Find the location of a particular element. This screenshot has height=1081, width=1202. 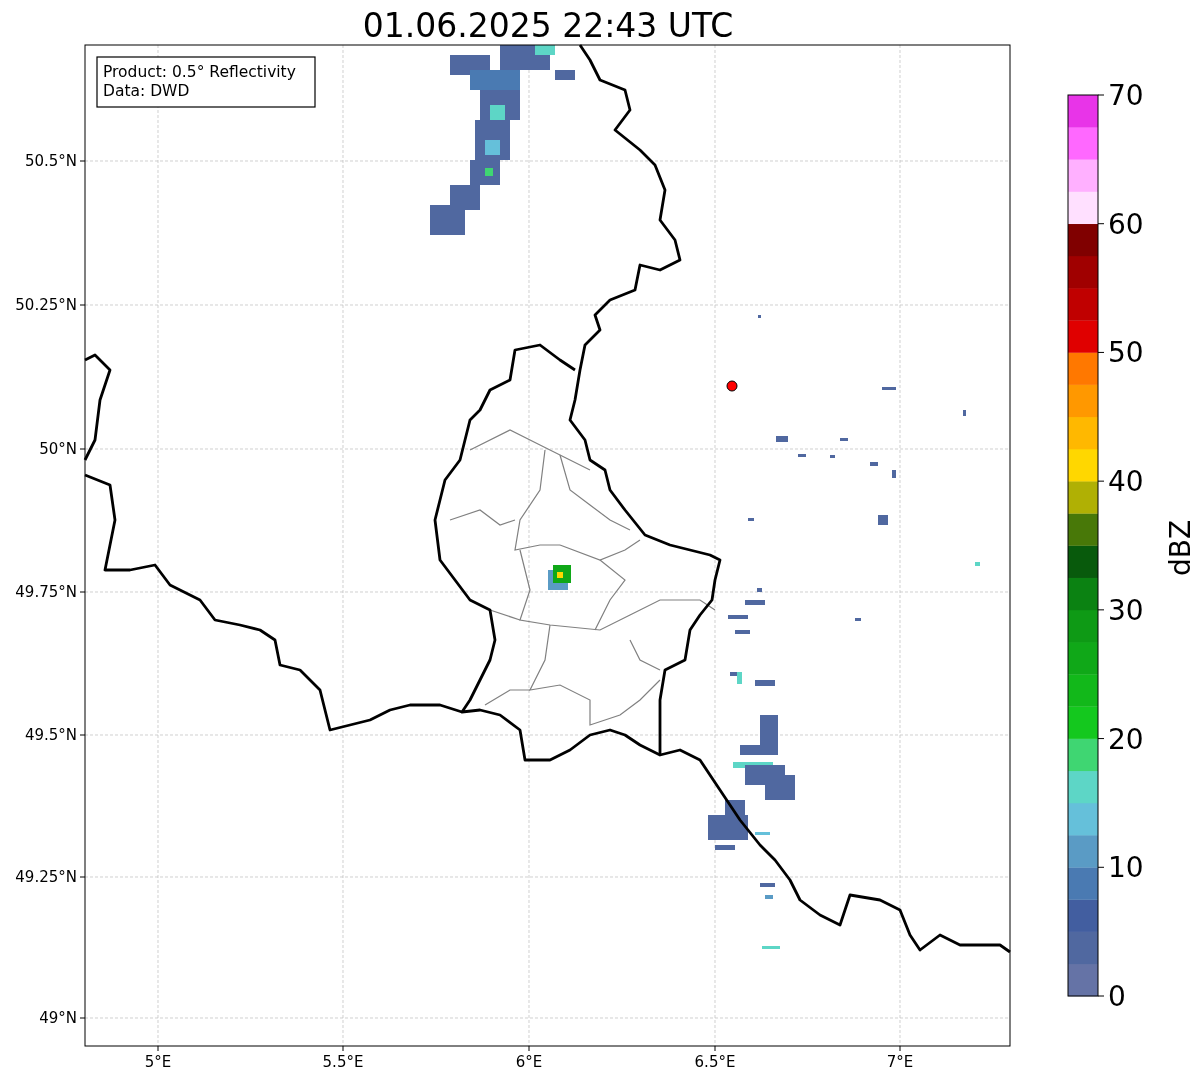

colorbar-tick-label: 50 is located at coordinates (1126, 353).